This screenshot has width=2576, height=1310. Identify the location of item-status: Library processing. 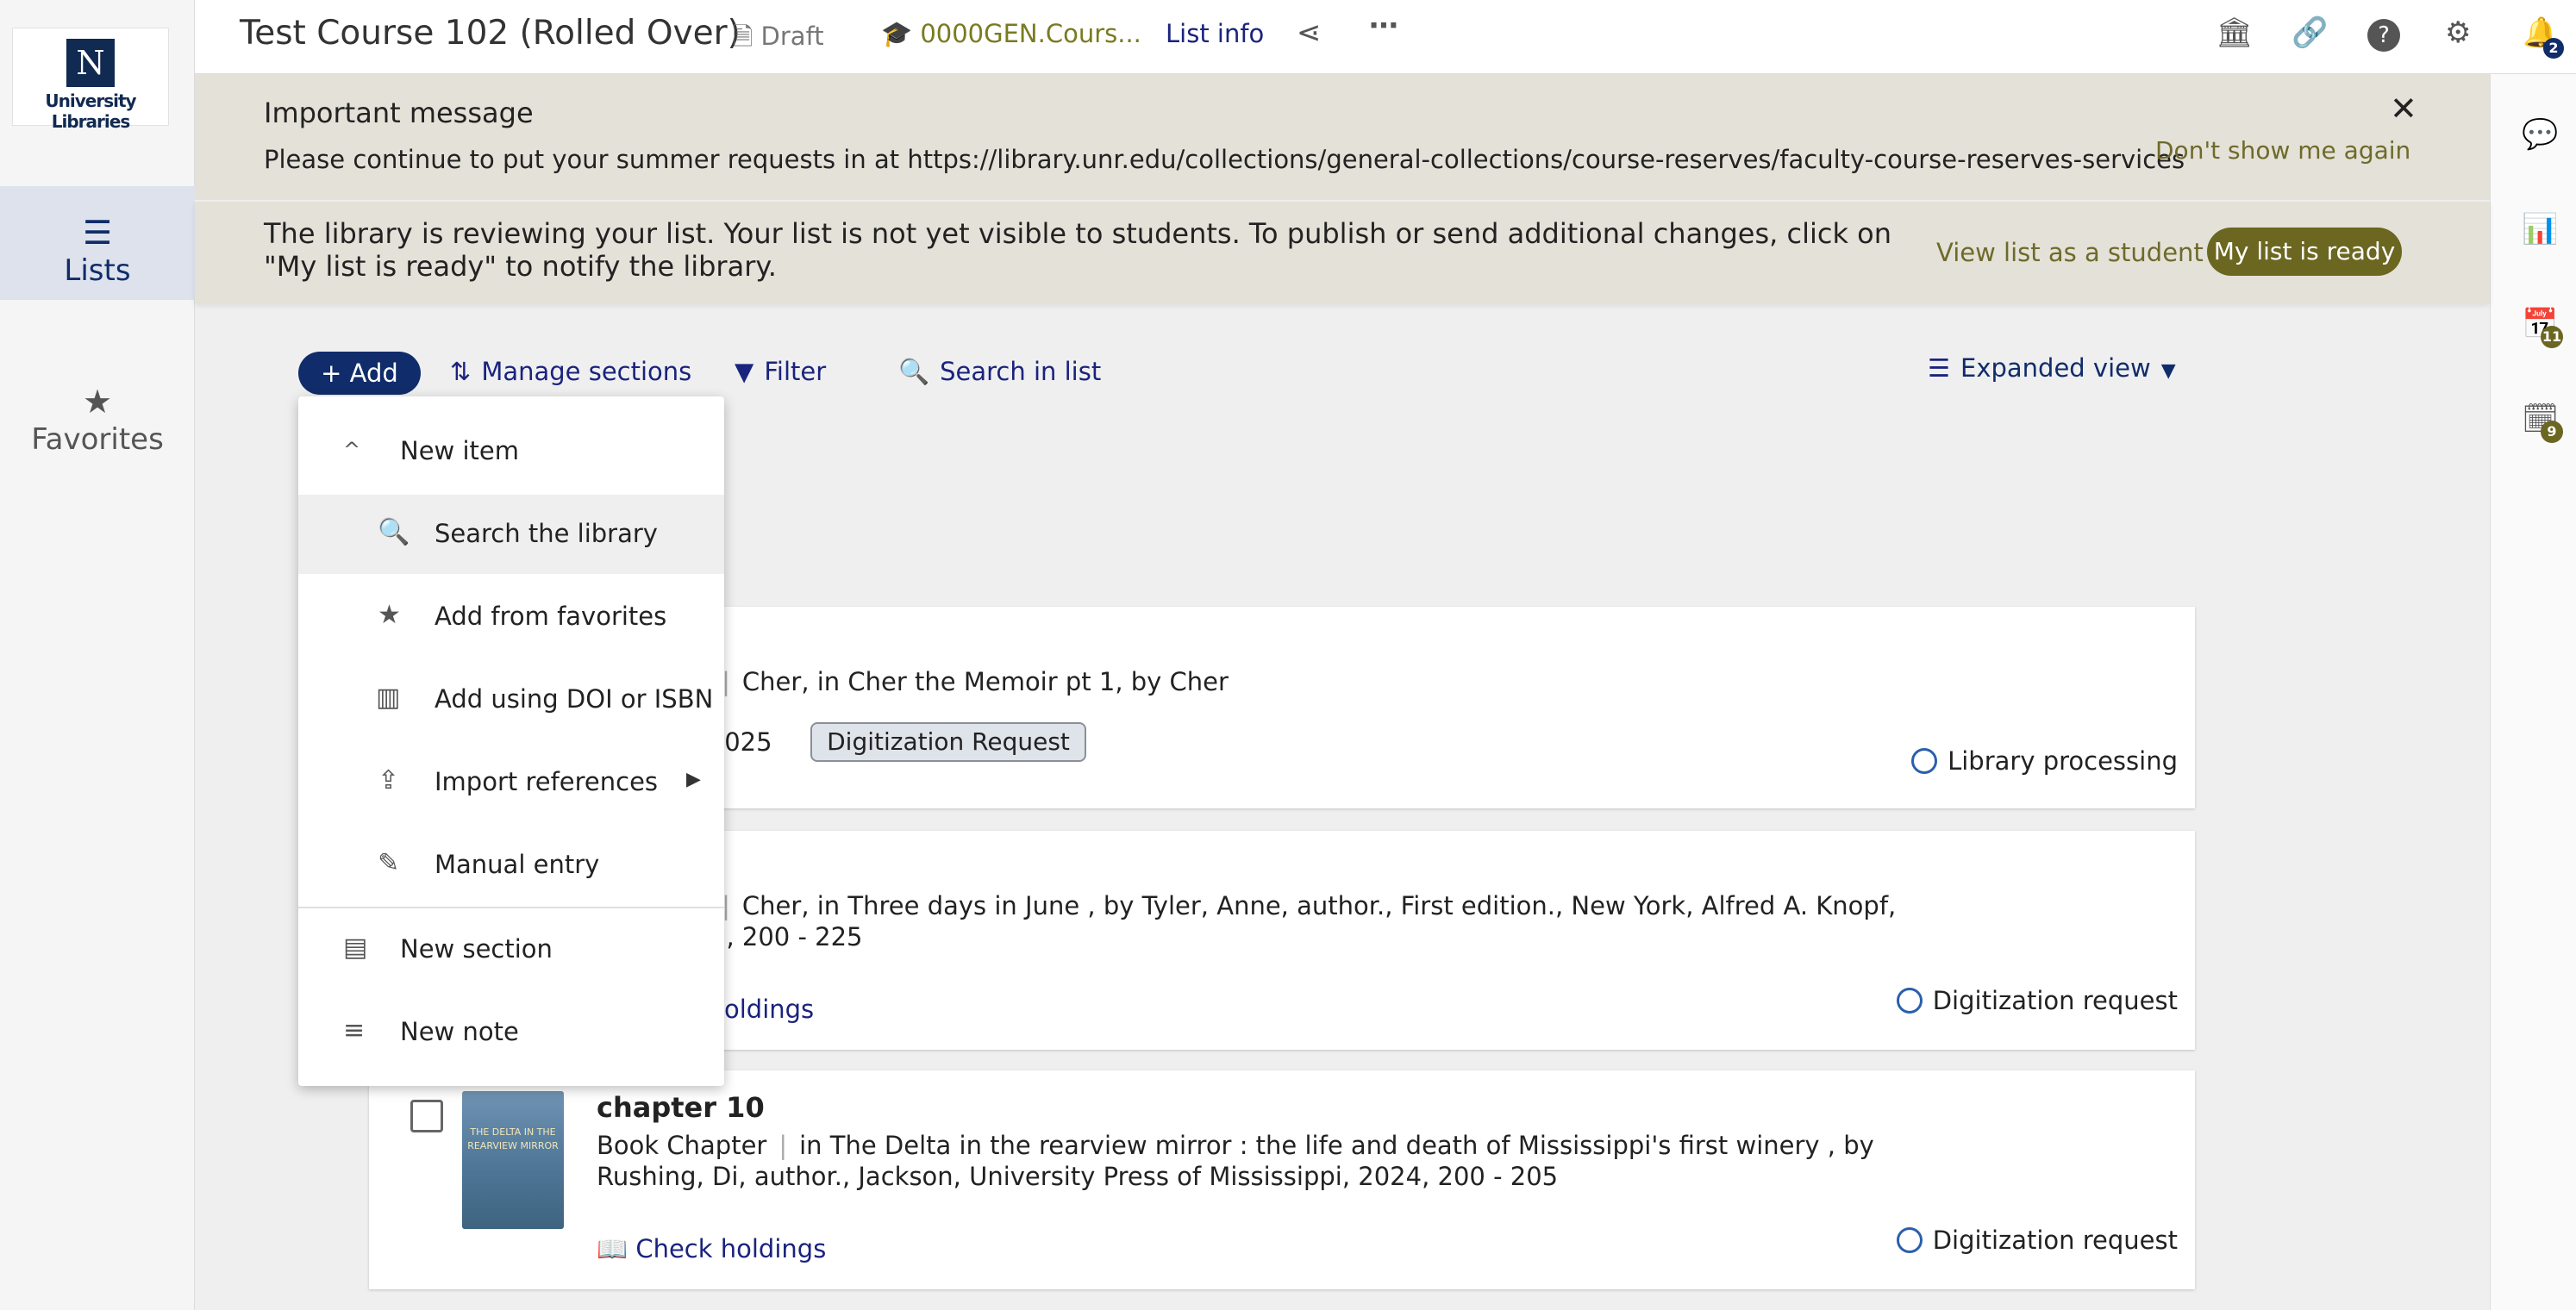
(2045, 761).